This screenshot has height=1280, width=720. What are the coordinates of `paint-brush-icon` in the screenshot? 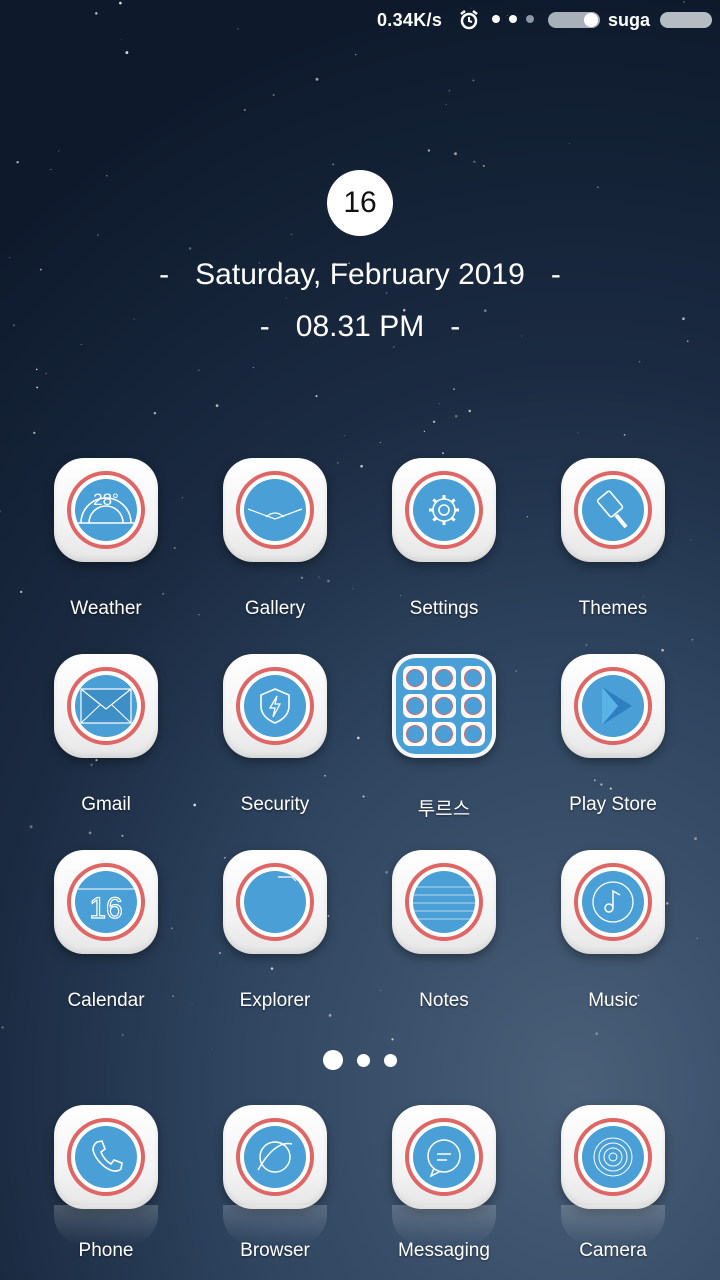 It's located at (612, 509).